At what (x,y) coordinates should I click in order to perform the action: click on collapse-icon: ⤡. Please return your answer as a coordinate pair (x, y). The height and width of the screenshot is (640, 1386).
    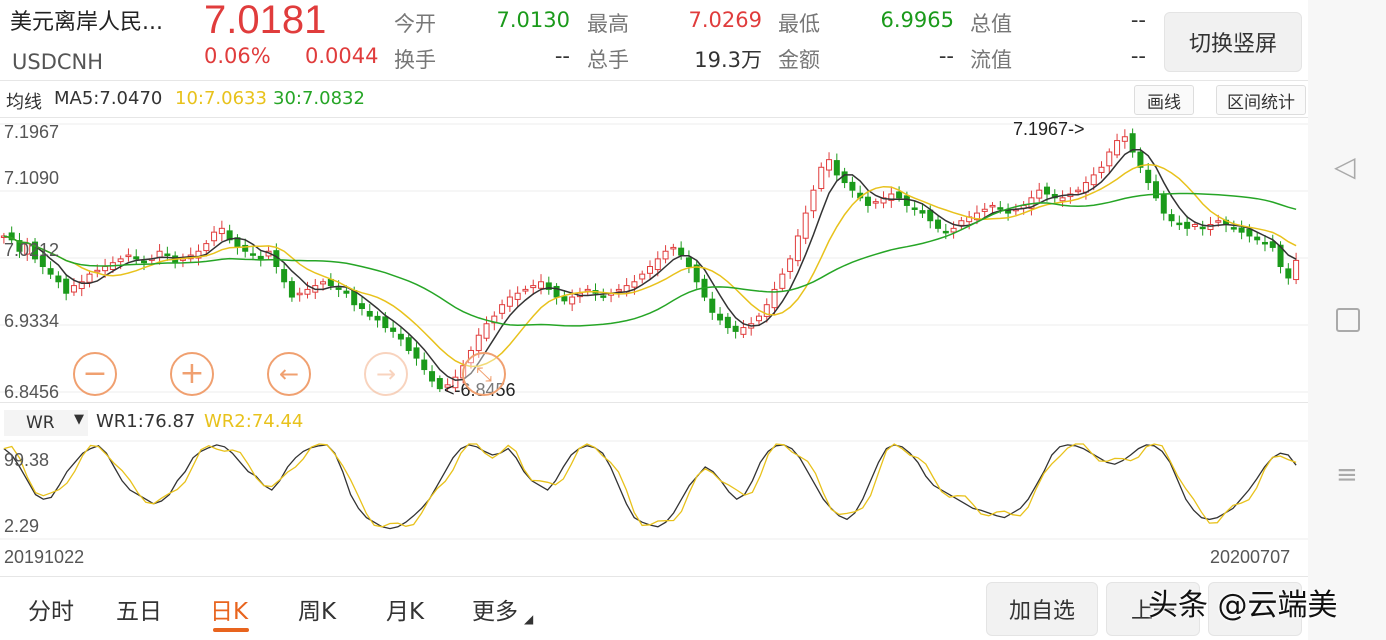
    Looking at the image, I should click on (484, 374).